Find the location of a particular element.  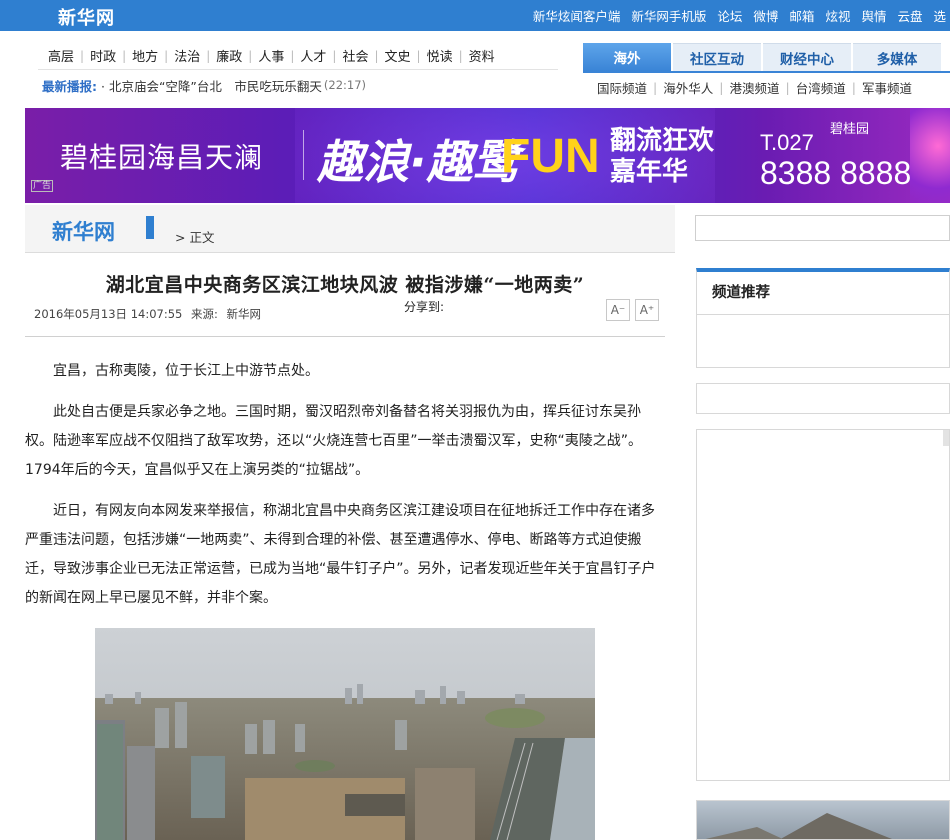

latest-news-link: · 北京庙会“空降”台北 市民吃玩乐翻天 is located at coordinates (211, 85).